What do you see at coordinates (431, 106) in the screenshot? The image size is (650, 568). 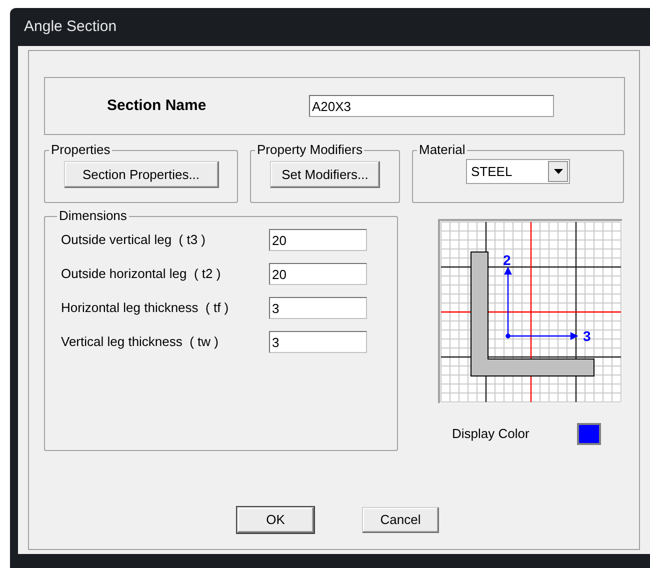 I see `section-name-field: A20X3` at bounding box center [431, 106].